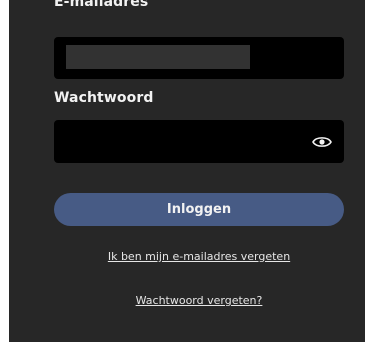 The width and height of the screenshot is (384, 342). I want to click on email-label: E-mailadres, so click(101, 5).